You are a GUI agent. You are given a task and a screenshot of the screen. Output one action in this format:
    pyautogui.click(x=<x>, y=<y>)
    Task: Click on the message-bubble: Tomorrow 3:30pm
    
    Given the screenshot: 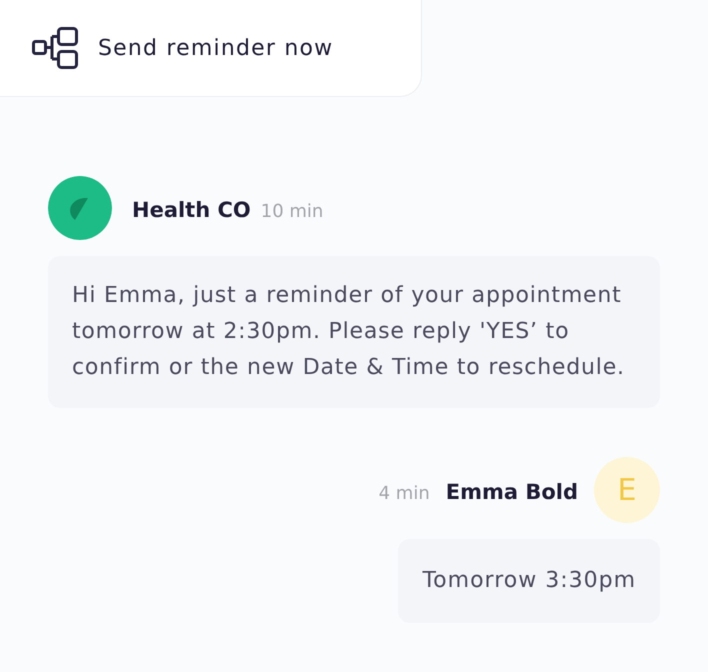 What is the action you would take?
    pyautogui.click(x=529, y=581)
    